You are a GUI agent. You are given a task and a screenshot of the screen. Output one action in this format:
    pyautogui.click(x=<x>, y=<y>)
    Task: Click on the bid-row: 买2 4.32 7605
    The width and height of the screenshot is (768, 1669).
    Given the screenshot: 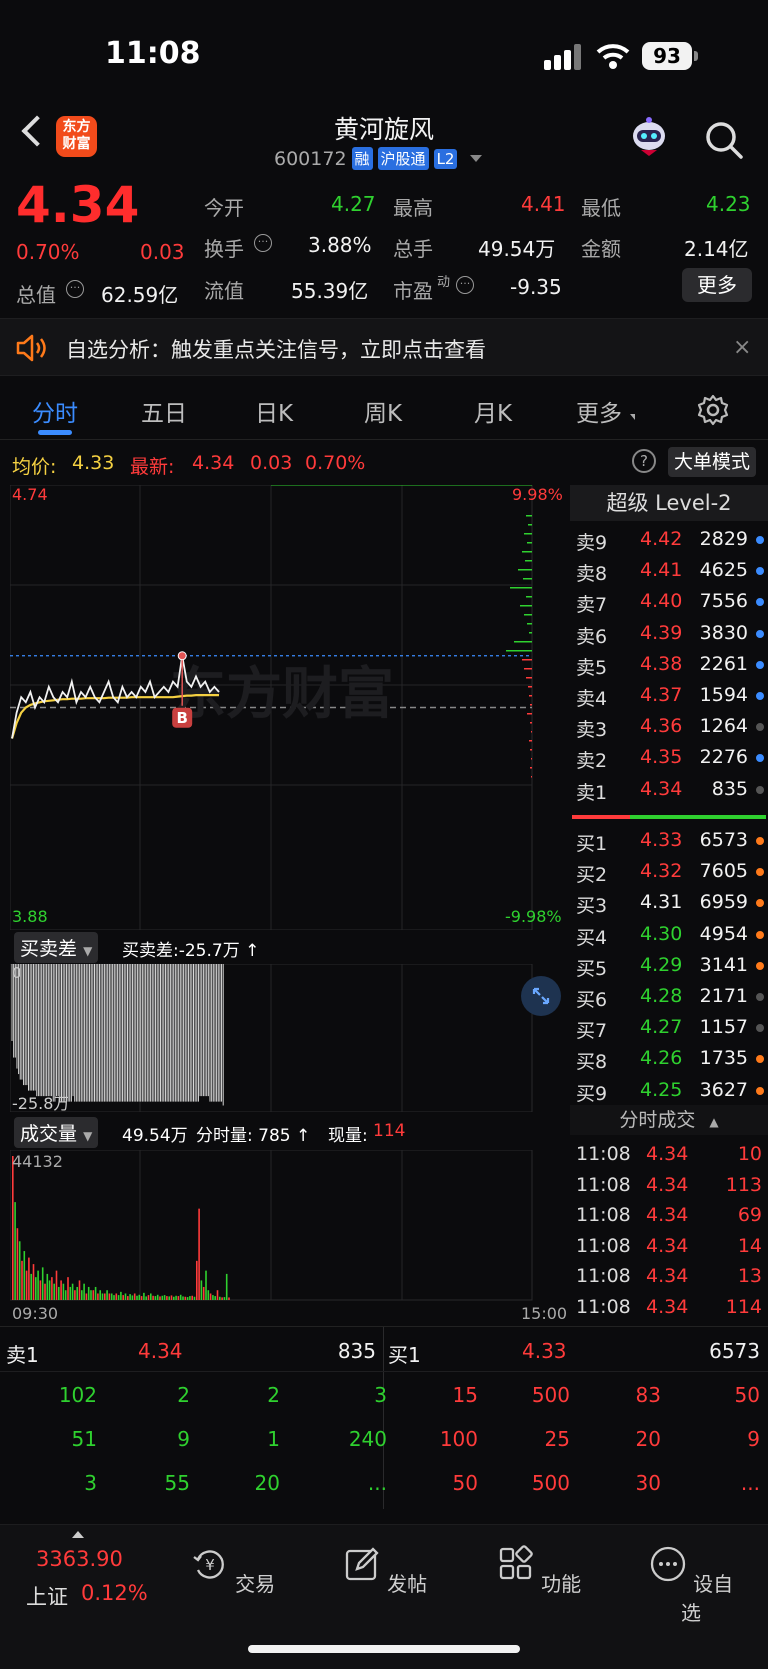 What is the action you would take?
    pyautogui.click(x=669, y=871)
    